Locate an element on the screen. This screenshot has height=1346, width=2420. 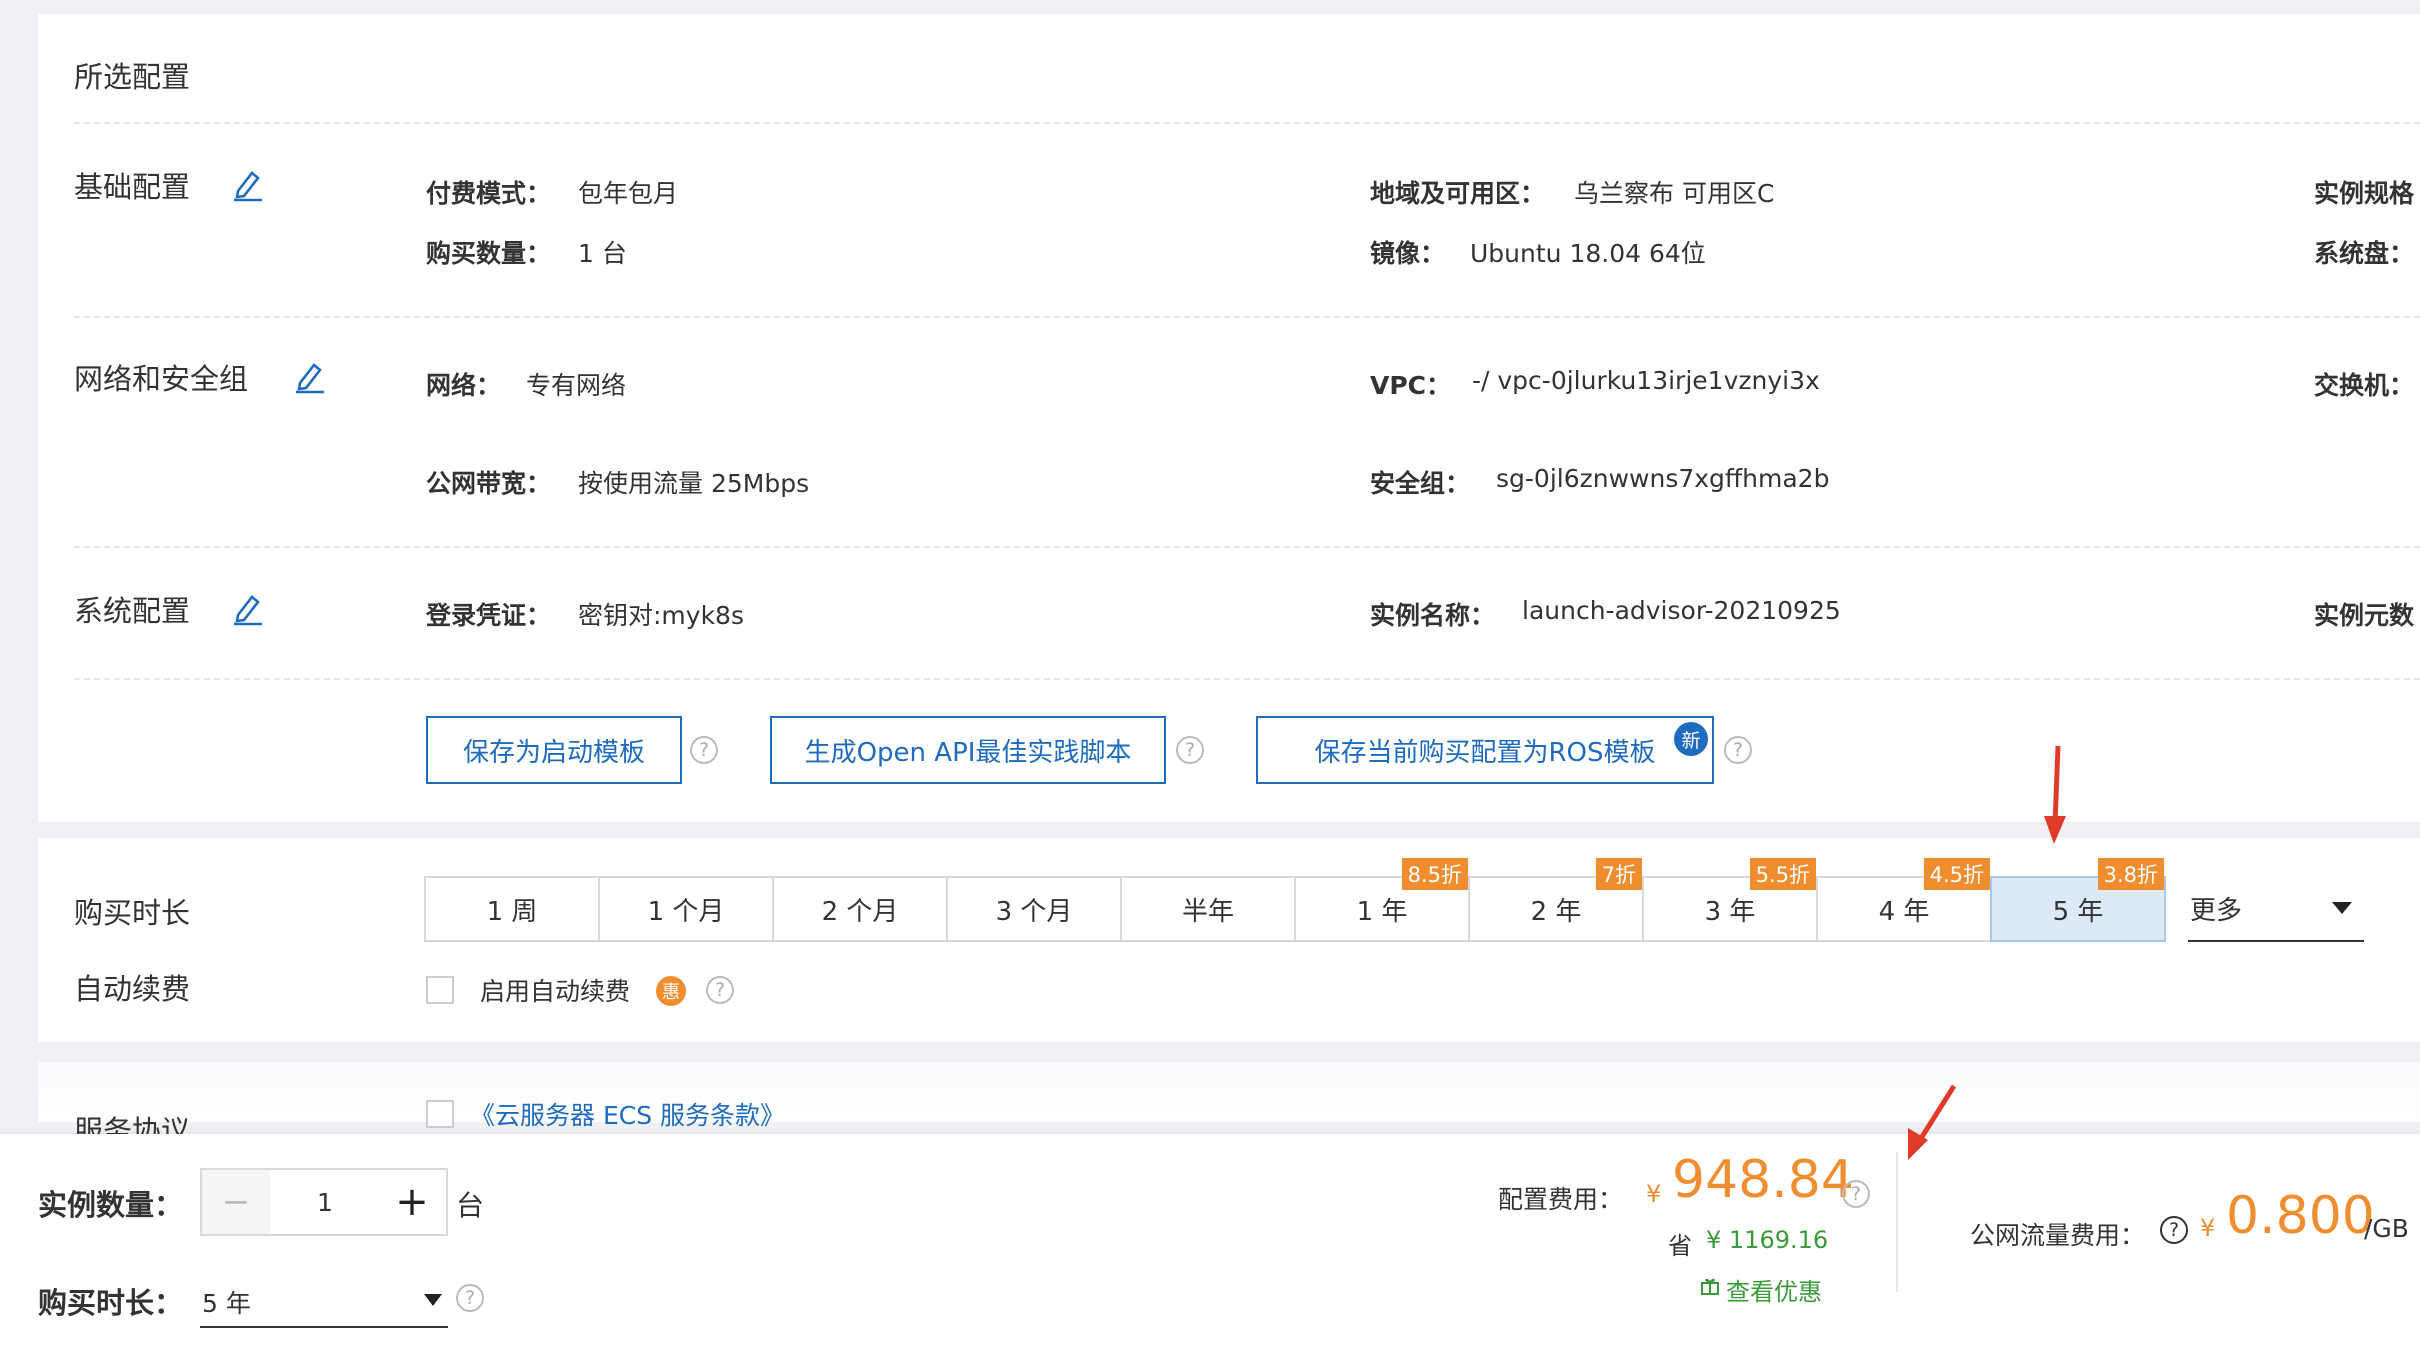
pay-mode-value: 包年包月 is located at coordinates (628, 193).